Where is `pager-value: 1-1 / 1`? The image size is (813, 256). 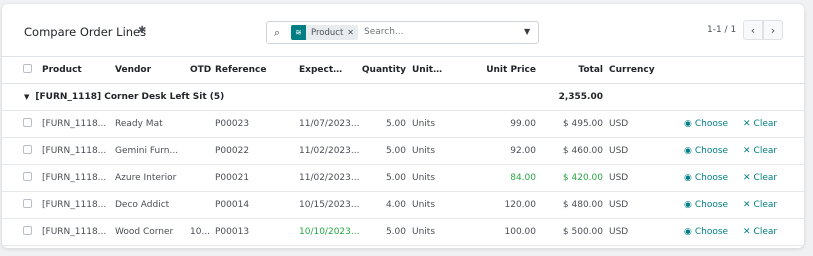
pager-value: 1-1 / 1 is located at coordinates (721, 30).